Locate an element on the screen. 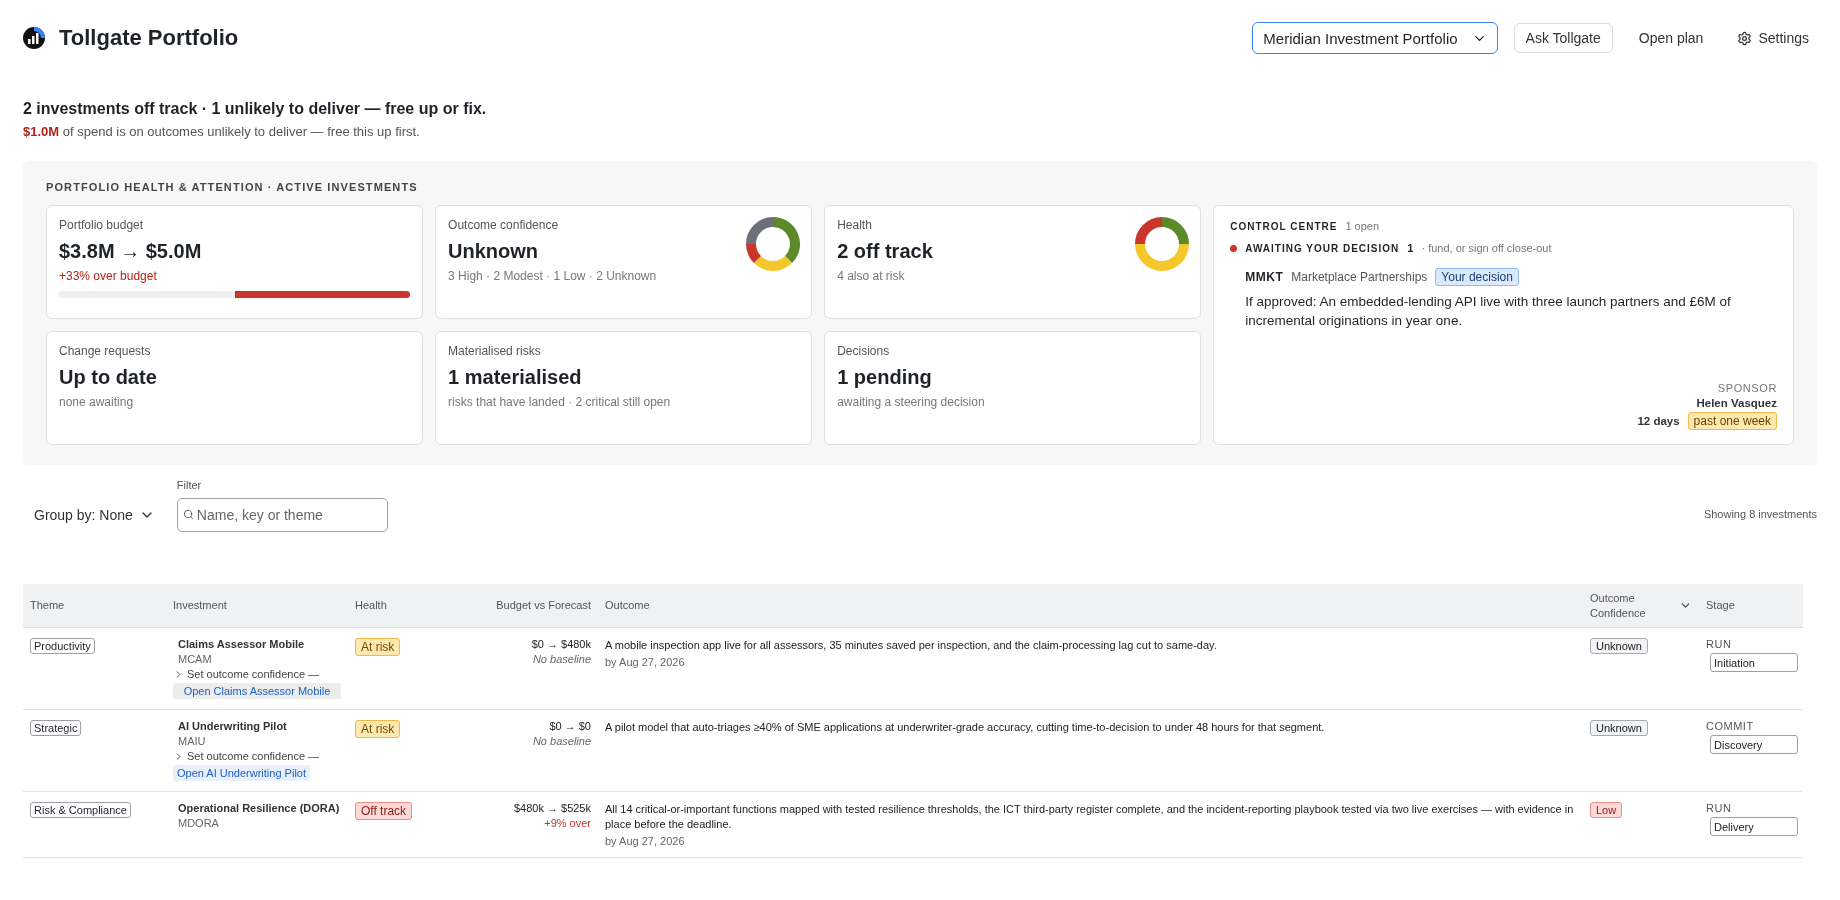 This screenshot has width=1840, height=900. stage-select: Discovery is located at coordinates (1754, 744).